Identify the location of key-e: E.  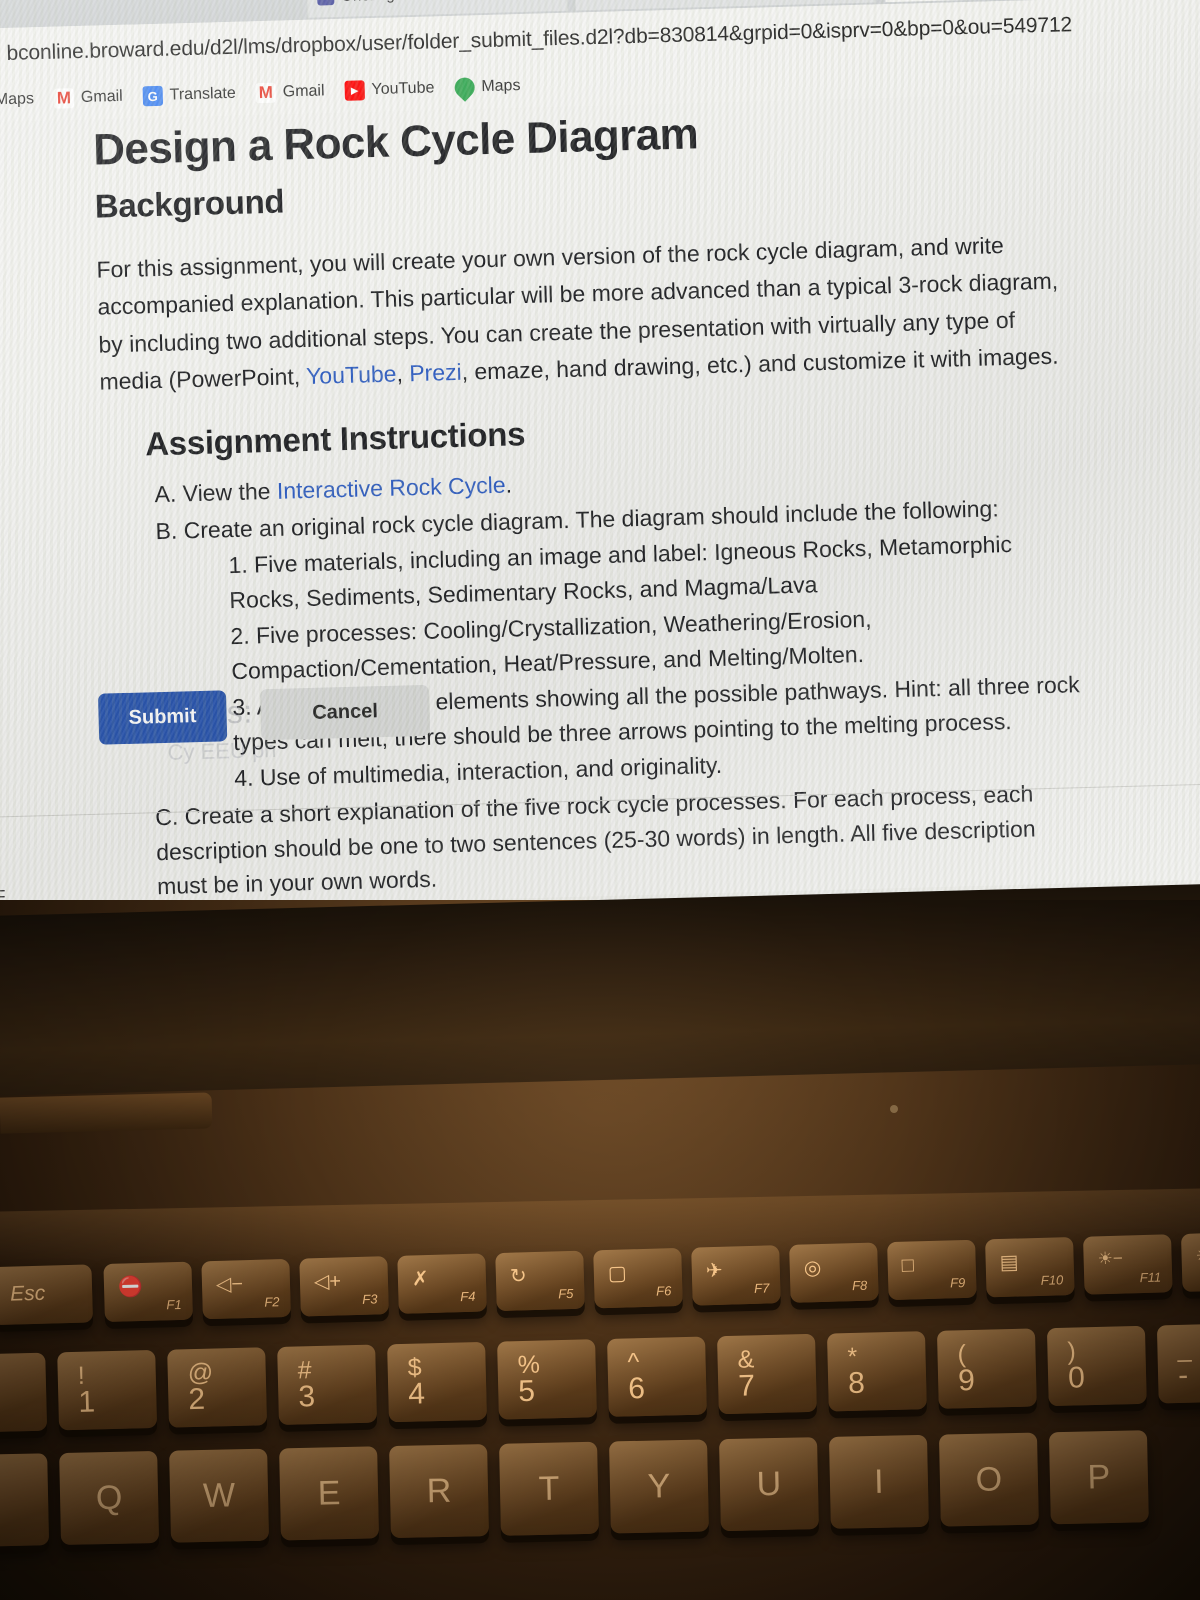
(329, 1493).